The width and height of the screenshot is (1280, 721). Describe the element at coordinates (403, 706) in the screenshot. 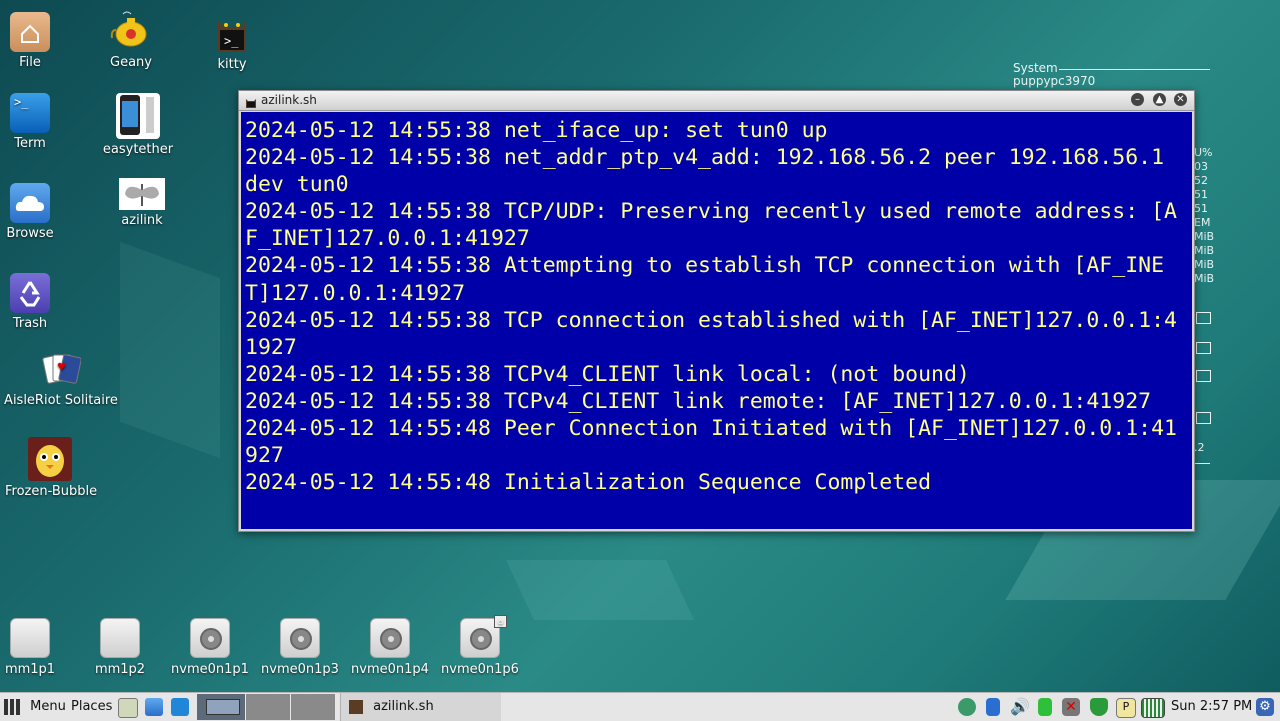

I see `task-label: azilink.sh` at that location.